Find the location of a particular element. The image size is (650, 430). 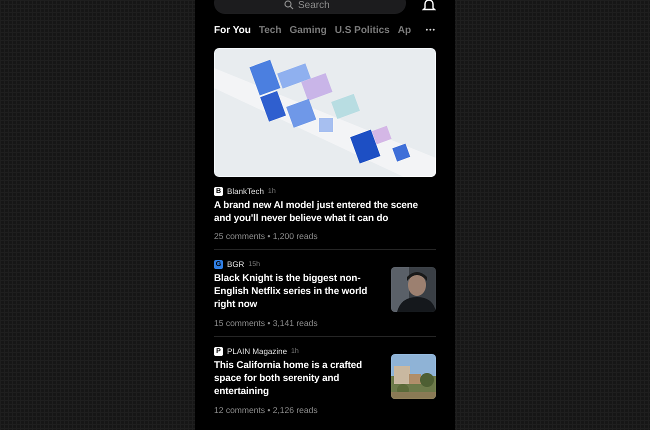

category-tab: For You is located at coordinates (232, 30).